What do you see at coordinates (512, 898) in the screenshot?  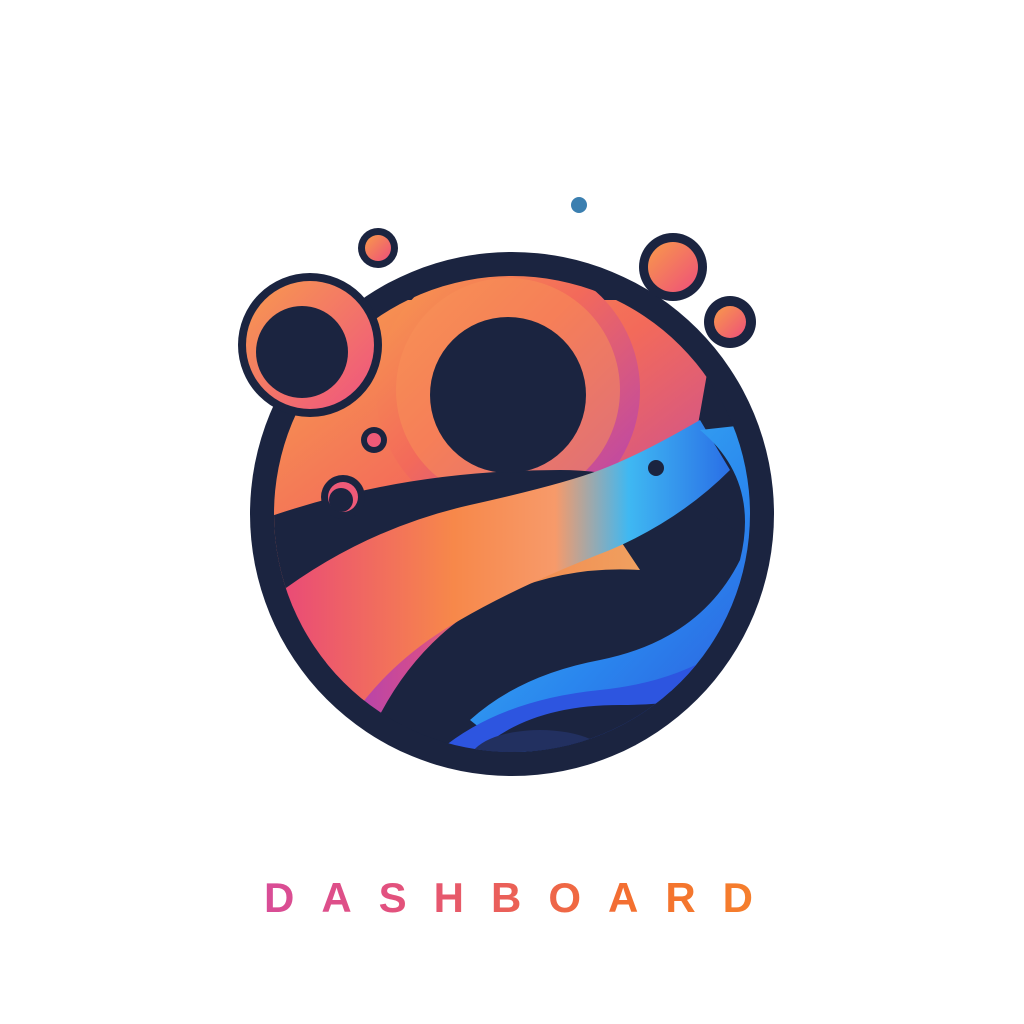 I see `brand-wordmark: DASHBOARD` at bounding box center [512, 898].